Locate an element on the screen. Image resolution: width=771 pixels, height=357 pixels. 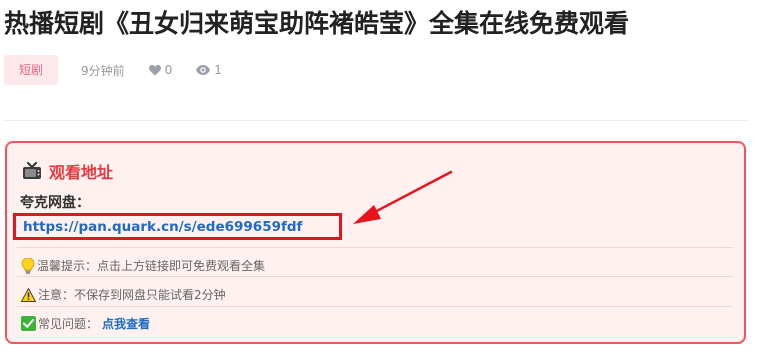
faq-row: 常见问题： 点我查看 is located at coordinates (85, 323).